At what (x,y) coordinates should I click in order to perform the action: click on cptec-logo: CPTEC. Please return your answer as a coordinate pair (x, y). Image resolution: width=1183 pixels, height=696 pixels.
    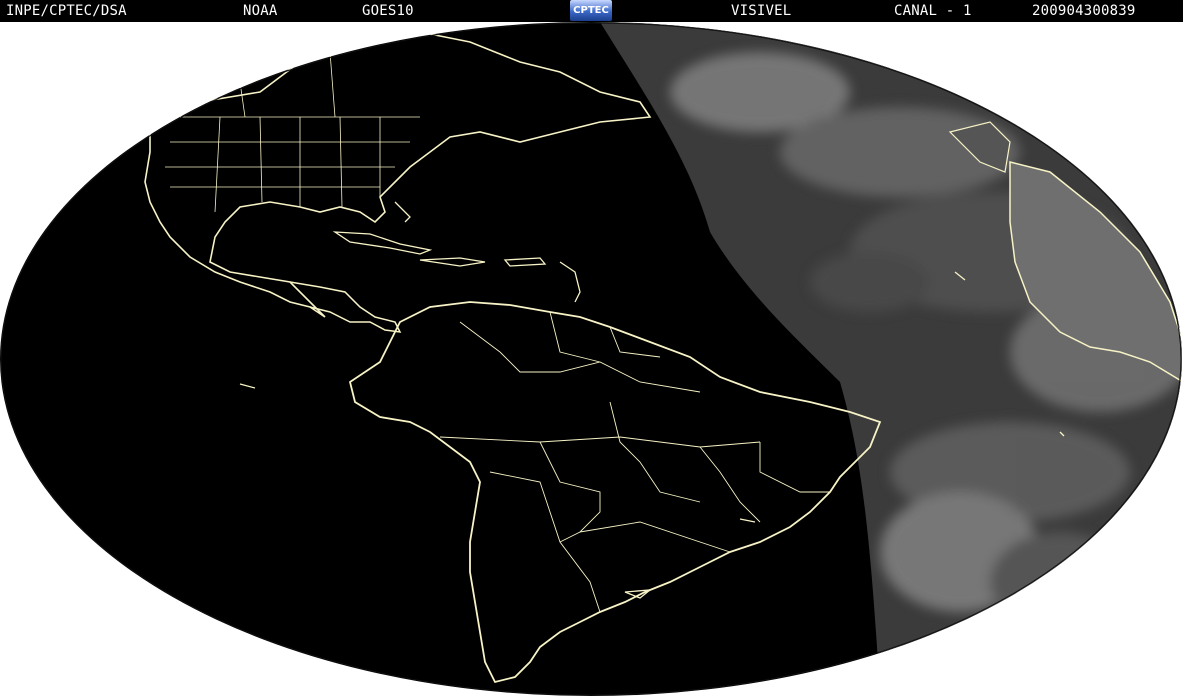
    Looking at the image, I should click on (591, 10).